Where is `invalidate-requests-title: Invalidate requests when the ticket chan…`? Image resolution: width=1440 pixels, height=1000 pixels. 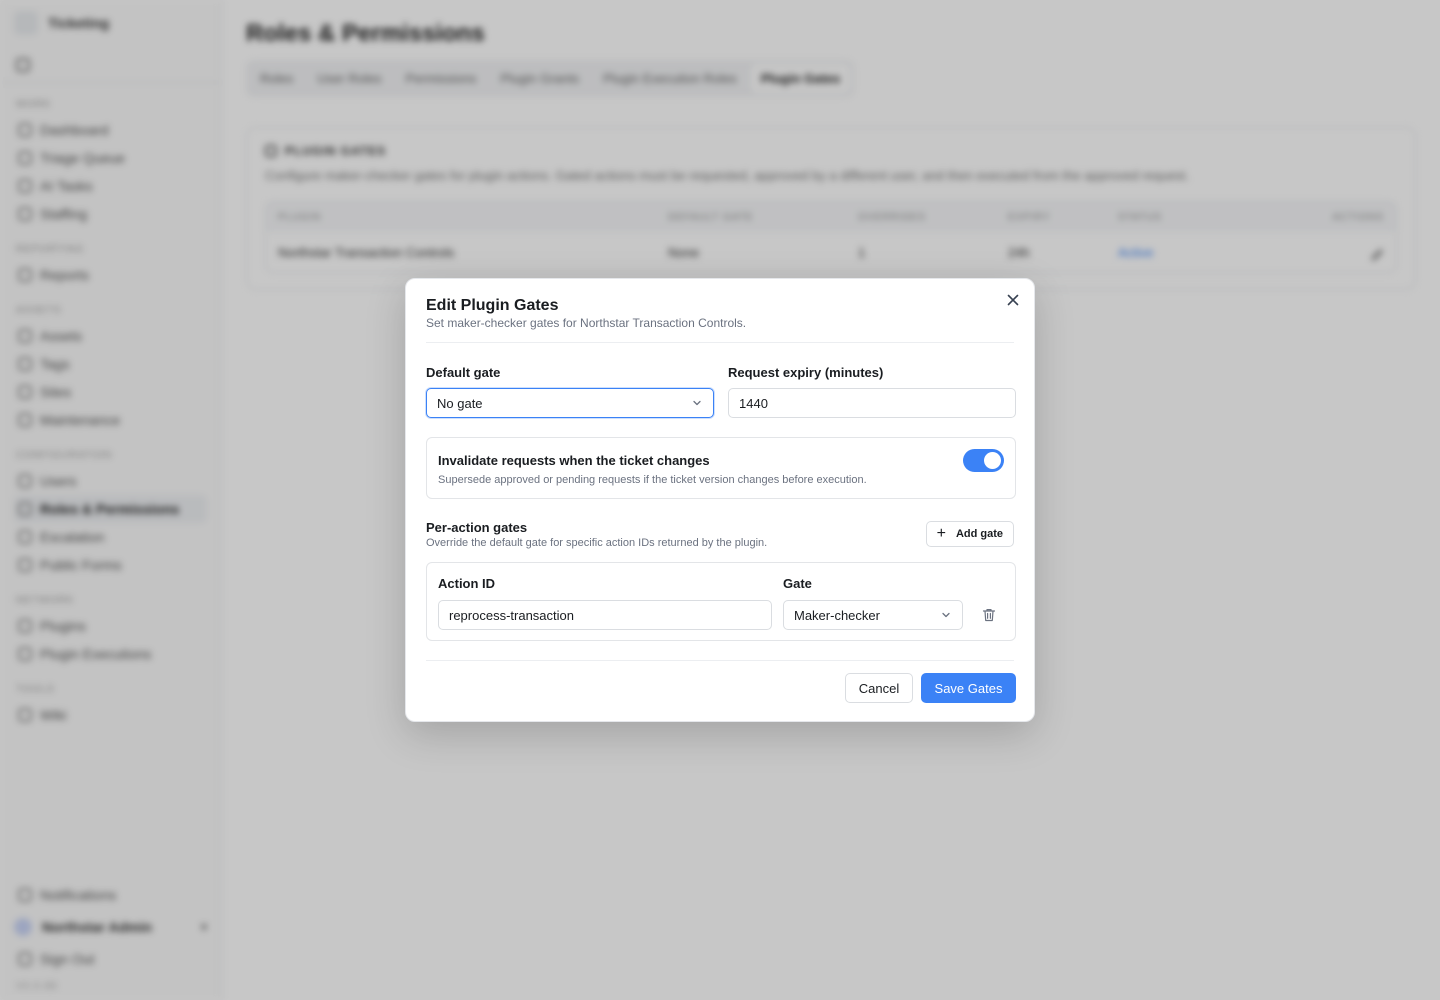 invalidate-requests-title: Invalidate requests when the ticket chan… is located at coordinates (574, 460).